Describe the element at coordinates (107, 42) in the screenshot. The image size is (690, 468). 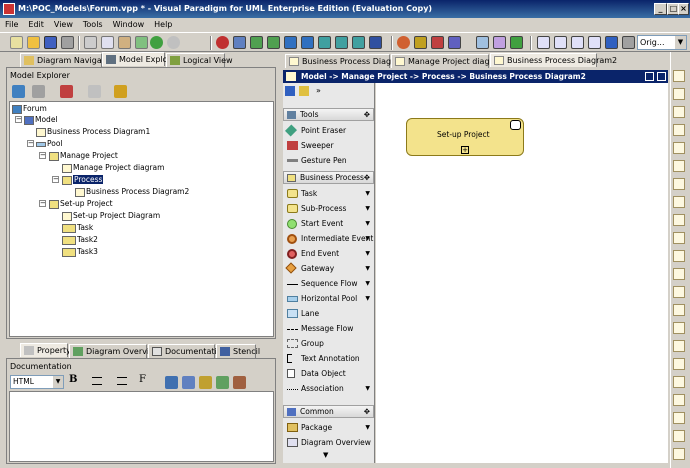
I see `copy-icon` at that location.